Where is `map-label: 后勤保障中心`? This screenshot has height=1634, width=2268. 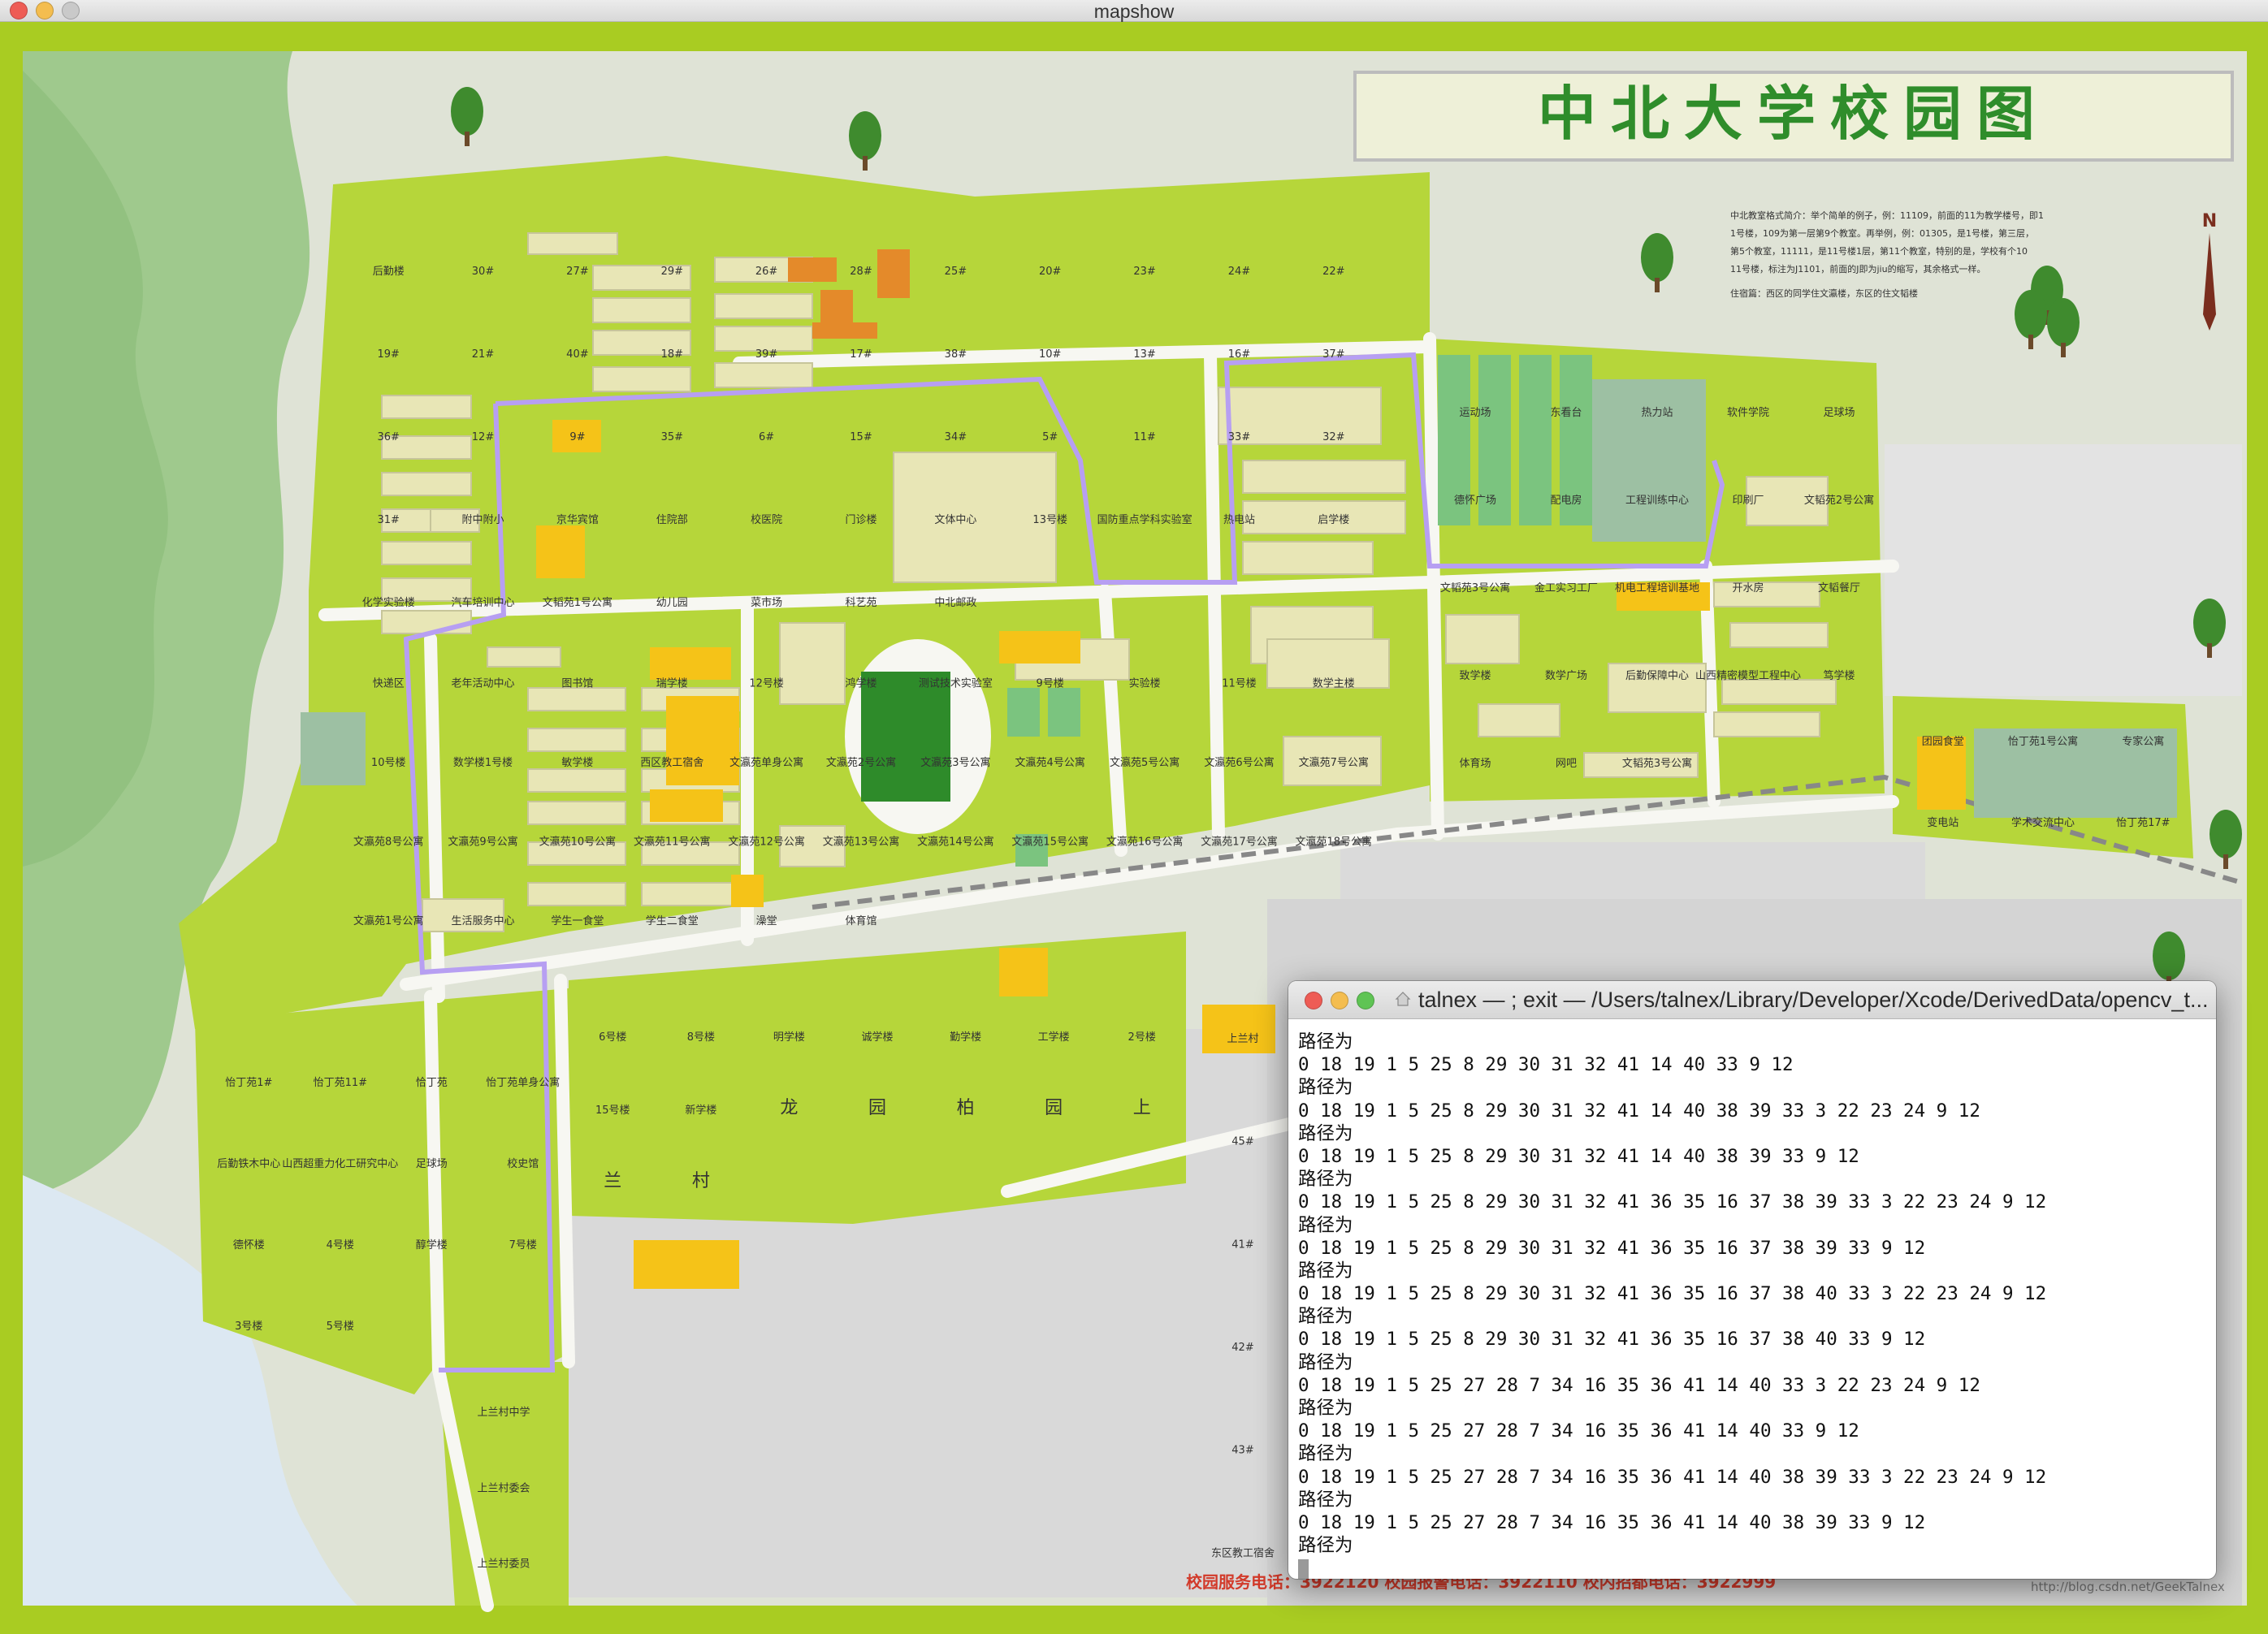 map-label: 后勤保障中心 is located at coordinates (1657, 676).